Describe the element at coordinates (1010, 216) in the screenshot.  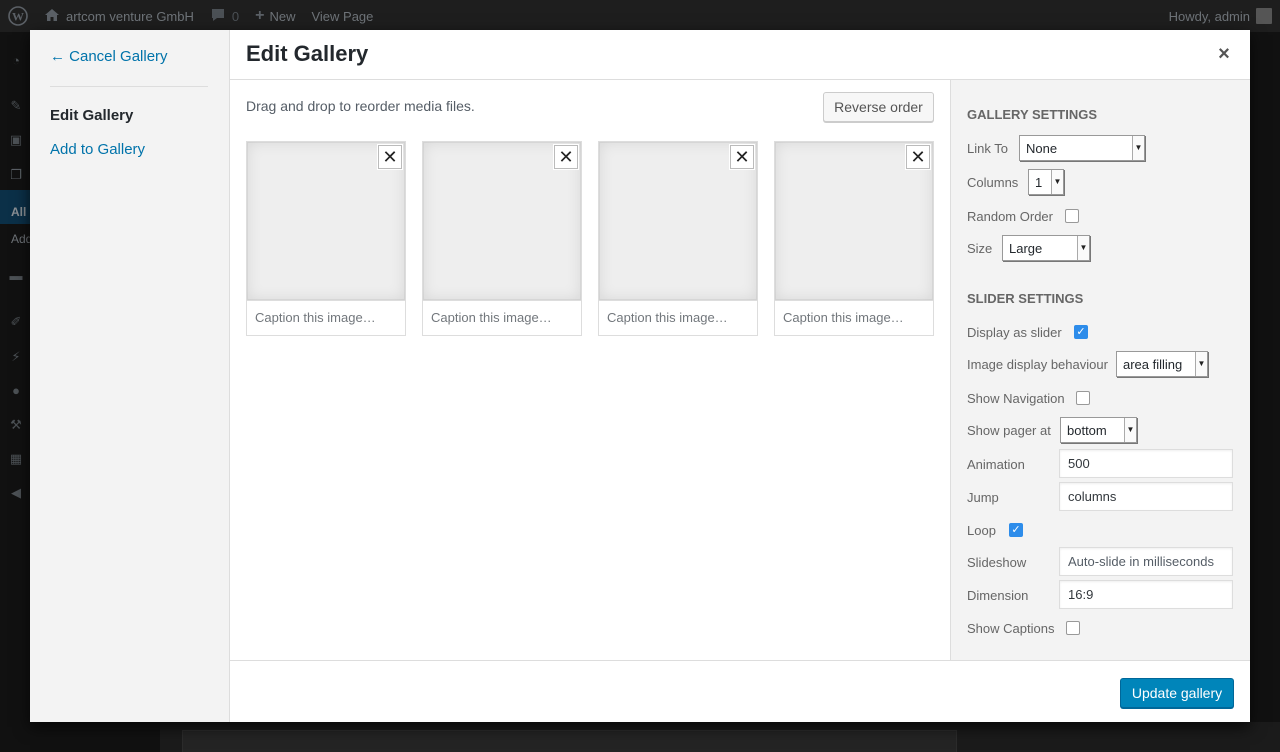
I see `random-order-label: Random Order` at that location.